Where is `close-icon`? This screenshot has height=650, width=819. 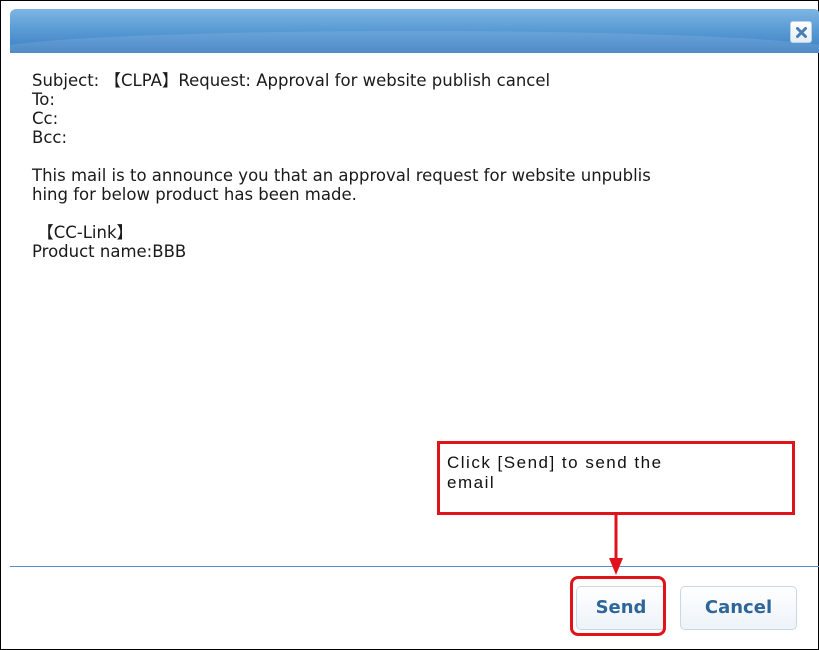
close-icon is located at coordinates (801, 32).